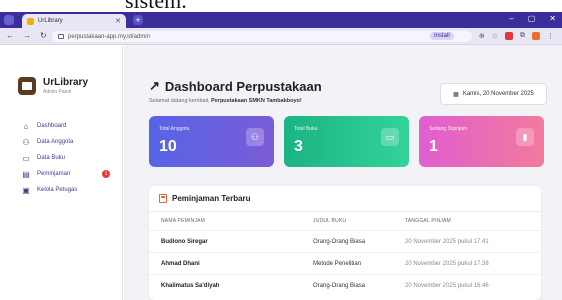  Describe the element at coordinates (10, 35) in the screenshot. I see `back-icon: ←` at that location.